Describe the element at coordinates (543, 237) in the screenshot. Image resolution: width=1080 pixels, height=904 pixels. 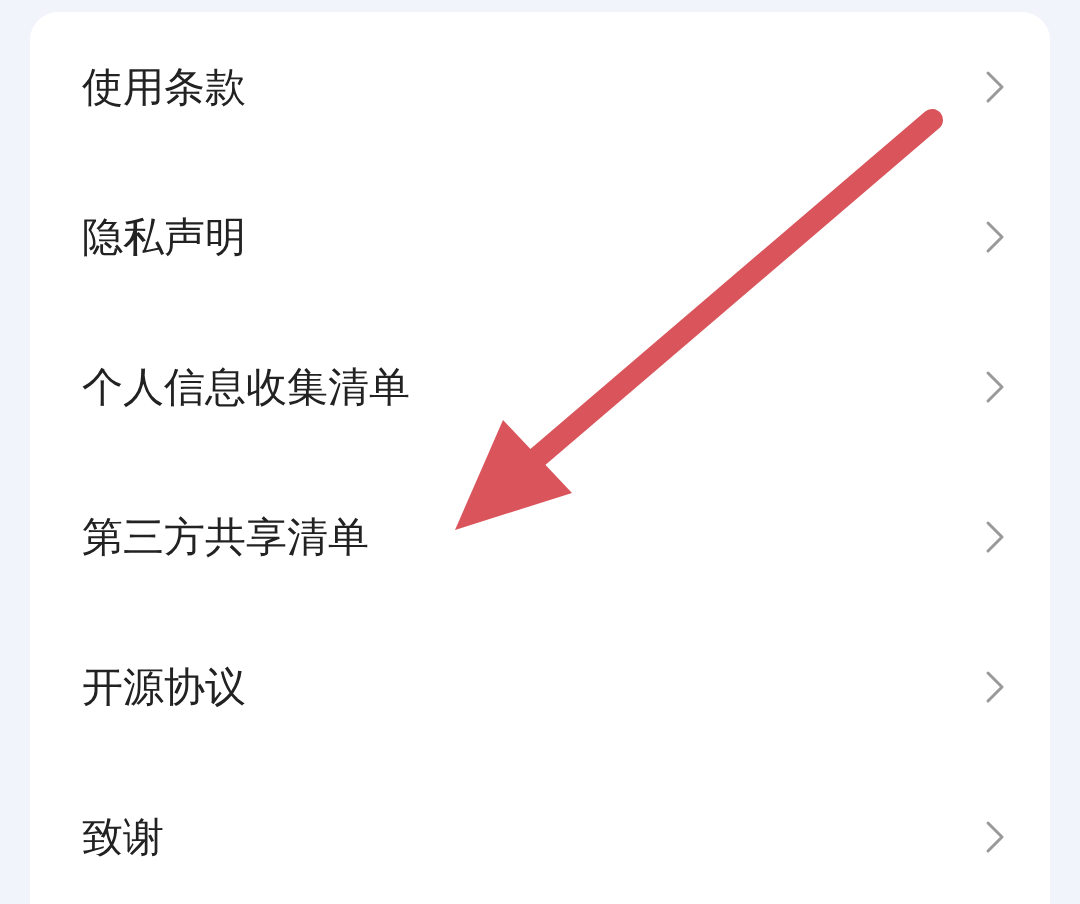
I see `menu-item: 隐私声明` at that location.